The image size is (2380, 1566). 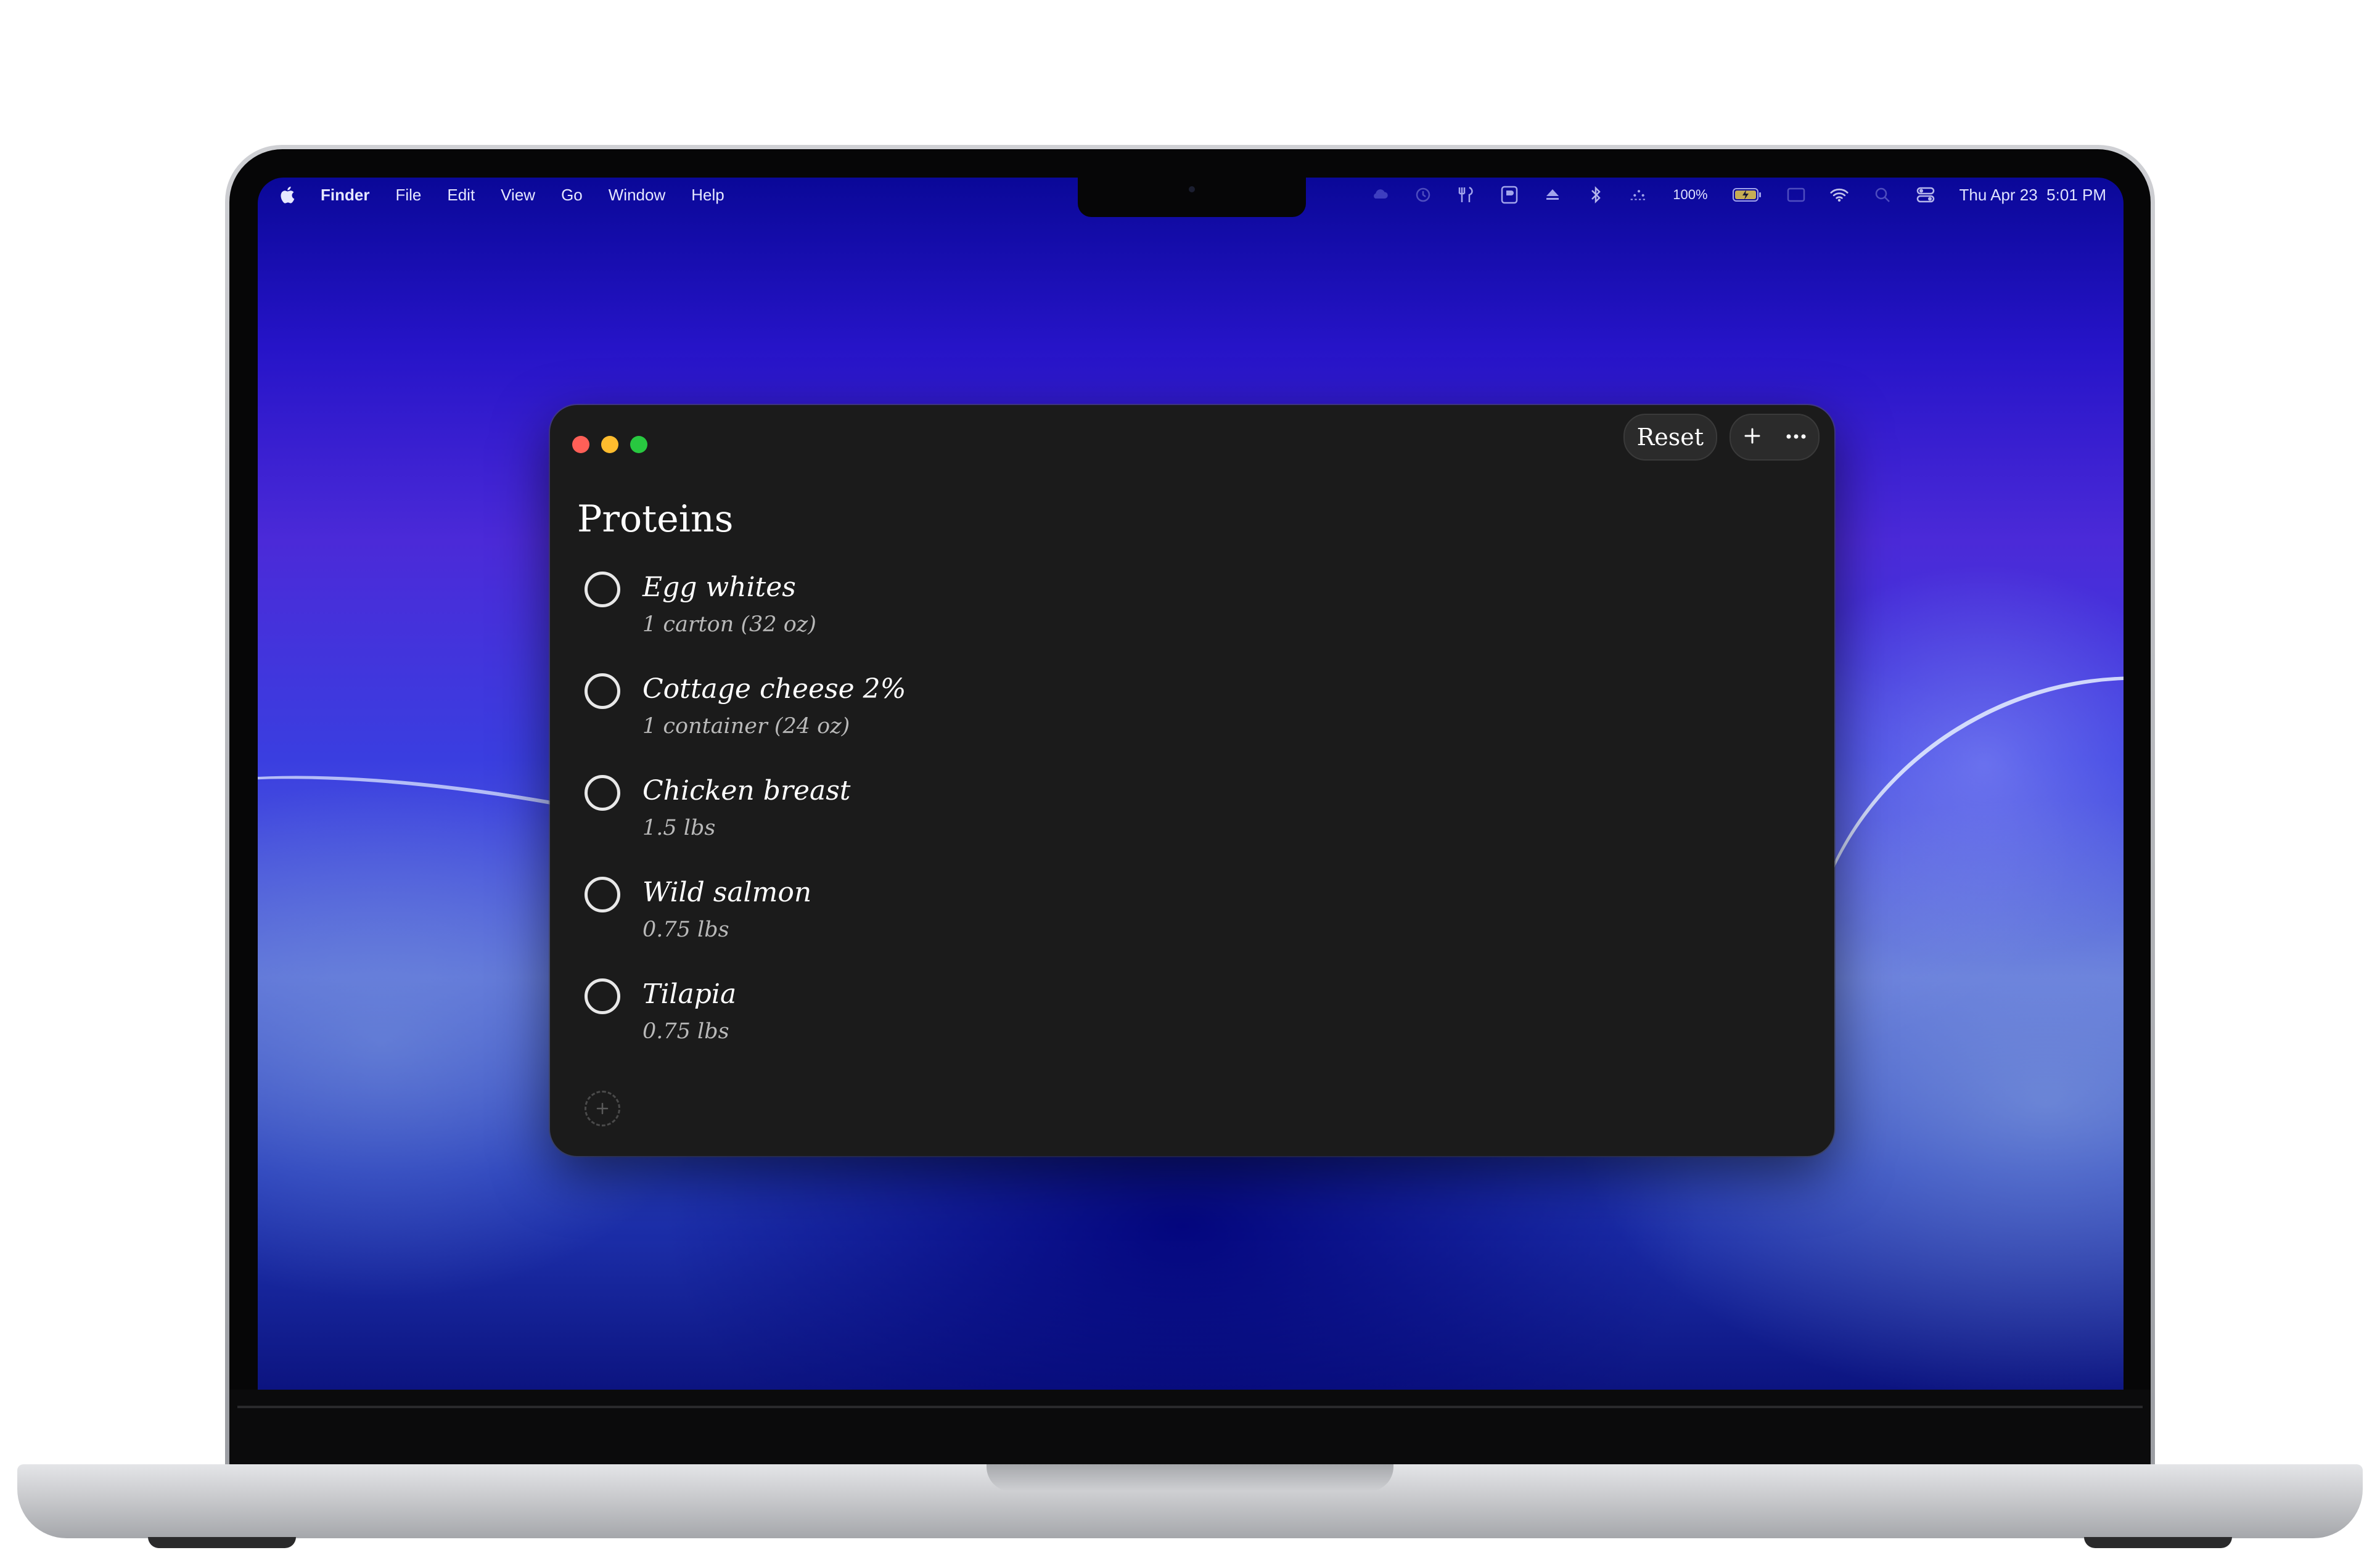 What do you see at coordinates (1882, 195) in the screenshot?
I see `search-icon` at bounding box center [1882, 195].